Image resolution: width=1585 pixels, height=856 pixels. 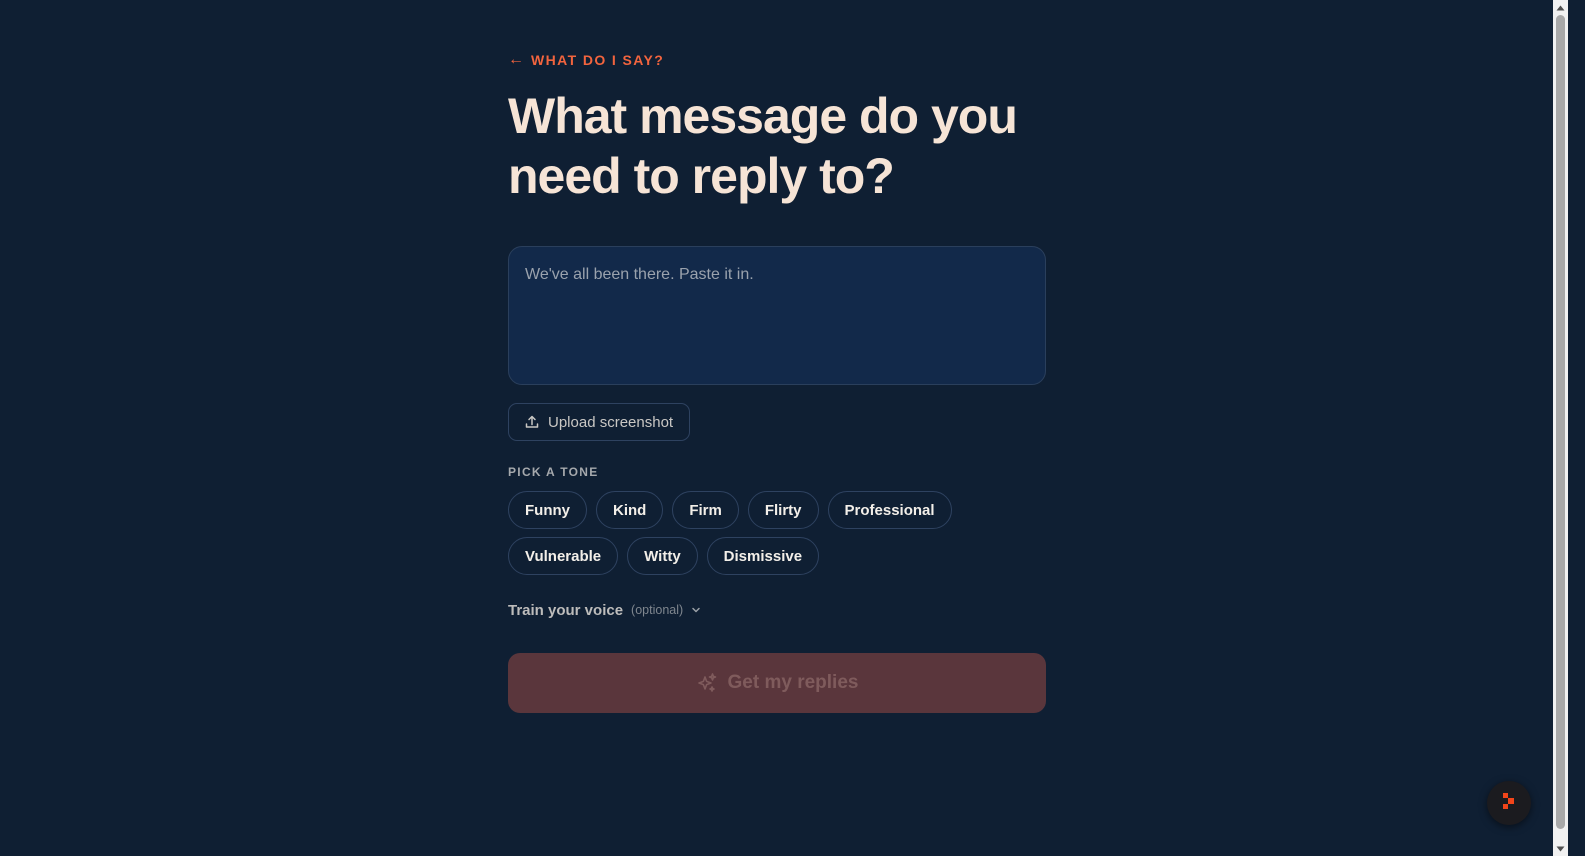 I want to click on scroll-up-arrow-icon, so click(x=1560, y=7).